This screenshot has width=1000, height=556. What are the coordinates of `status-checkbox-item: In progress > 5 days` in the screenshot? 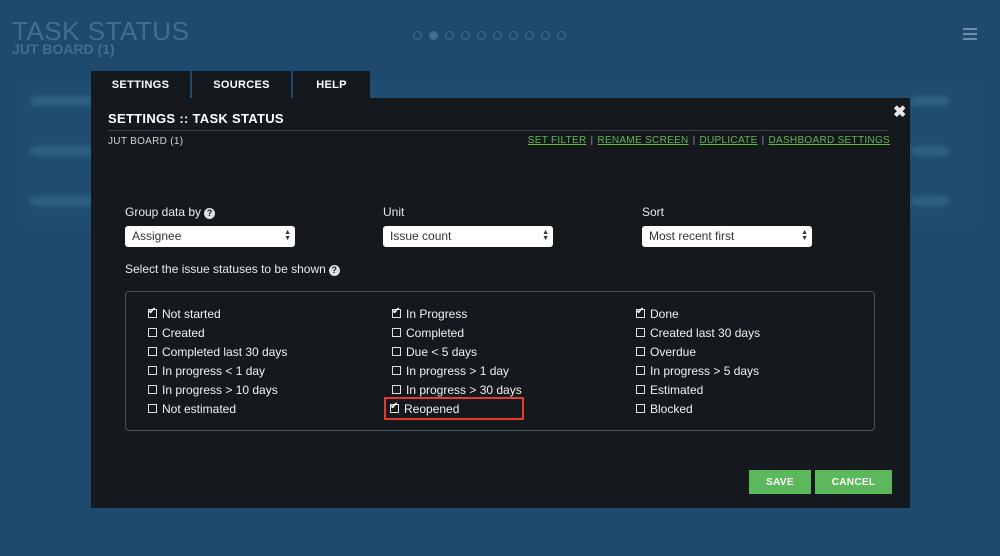 It's located at (698, 370).